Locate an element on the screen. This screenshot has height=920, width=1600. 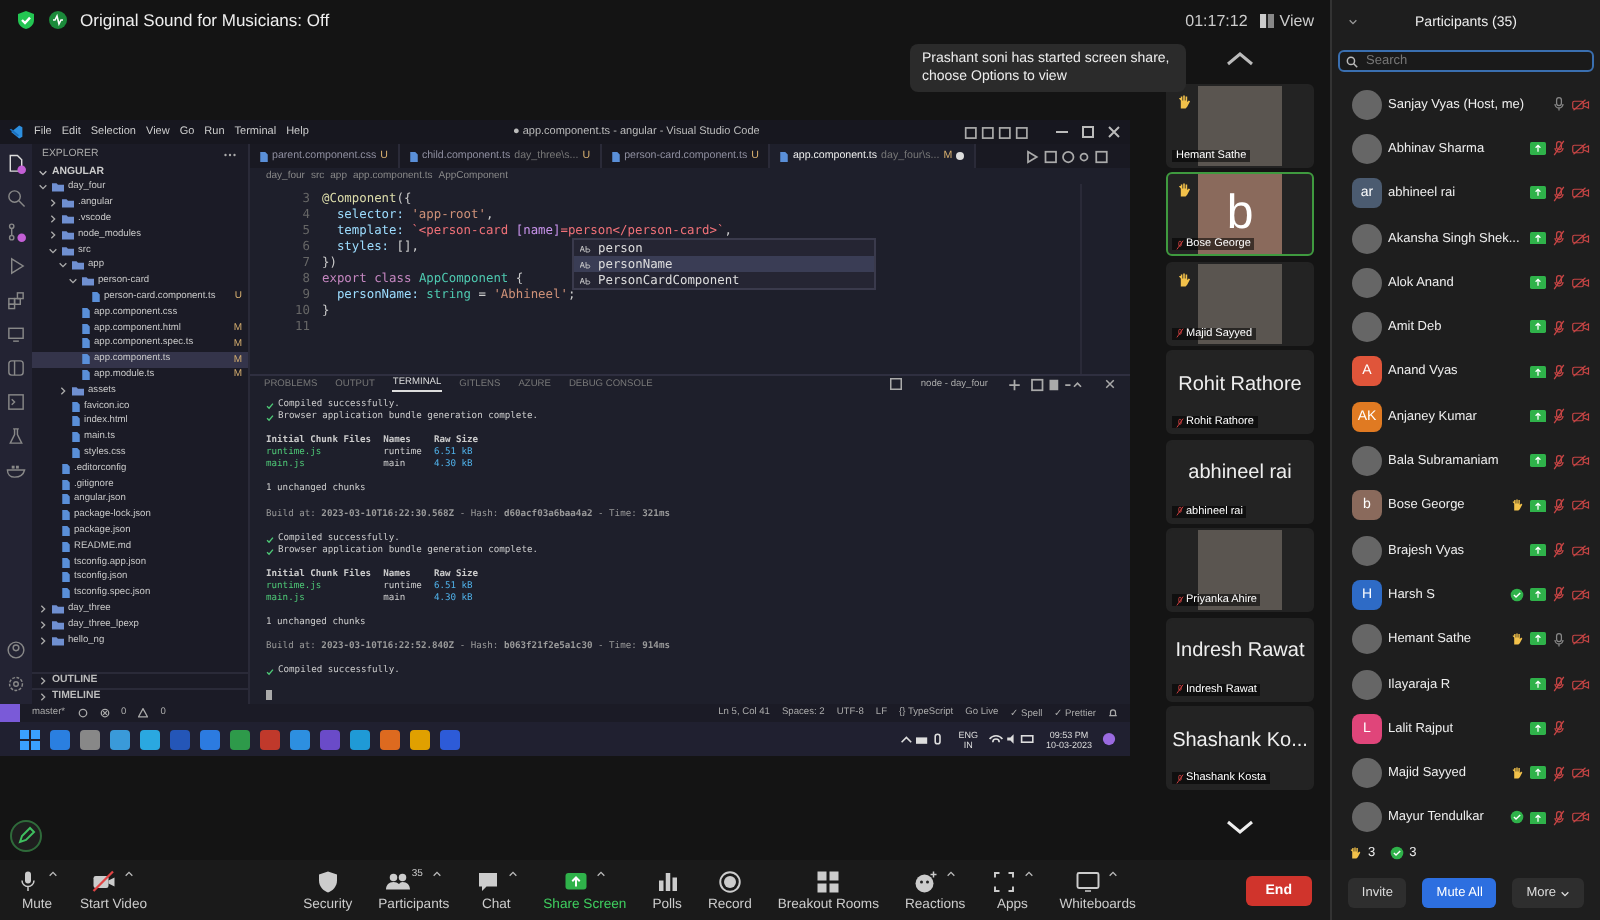
more-dots-icon is located at coordinates (230, 154).